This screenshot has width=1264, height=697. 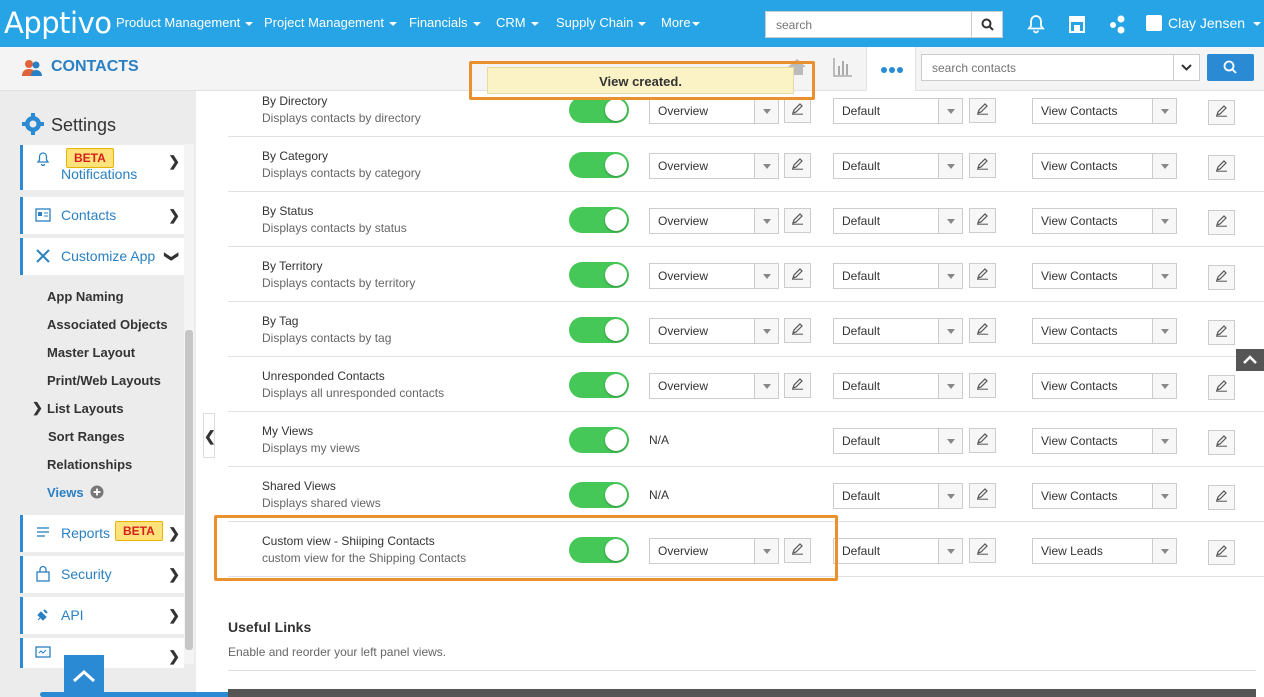 I want to click on nav-product-management: Product Management, so click(x=185, y=22).